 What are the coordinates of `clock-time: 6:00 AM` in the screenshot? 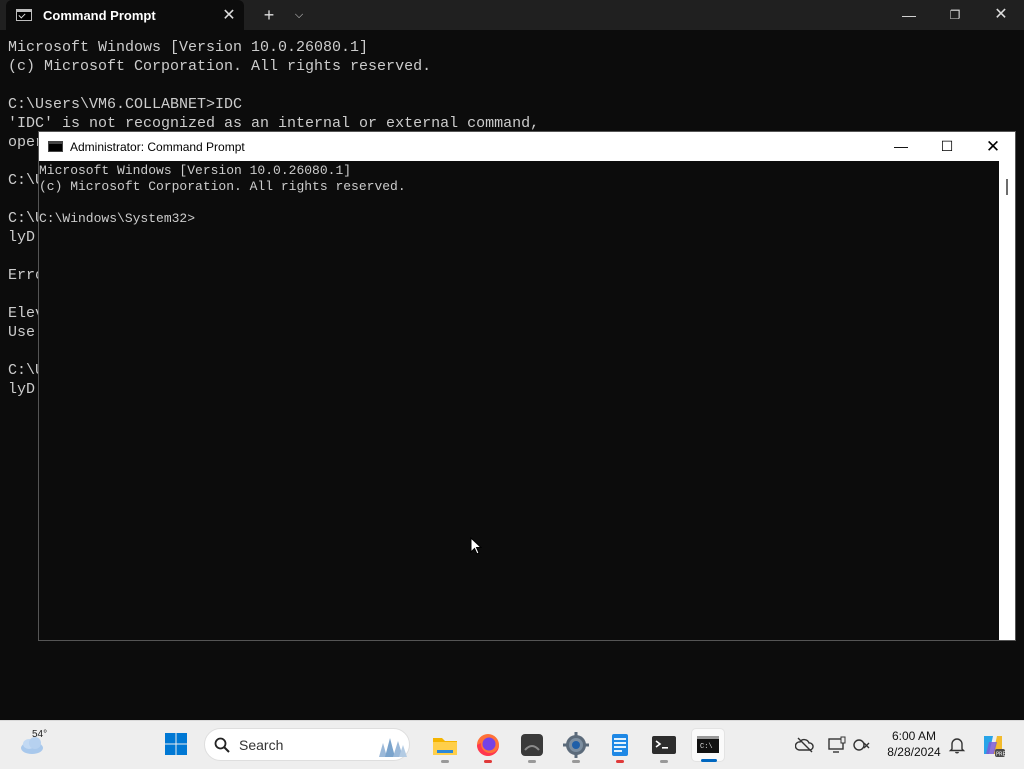 It's located at (914, 736).